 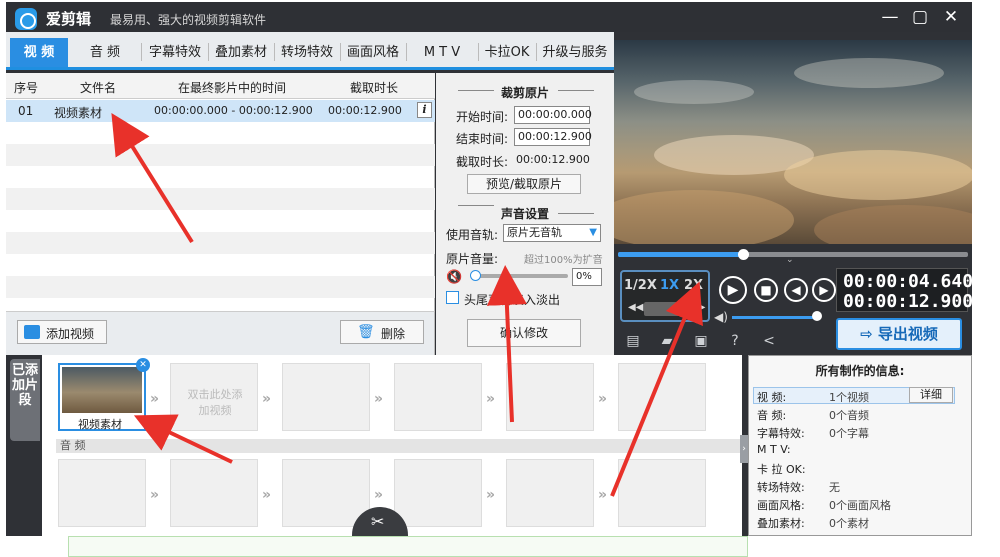 What do you see at coordinates (102, 390) in the screenshot?
I see `clip-thumbnail` at bounding box center [102, 390].